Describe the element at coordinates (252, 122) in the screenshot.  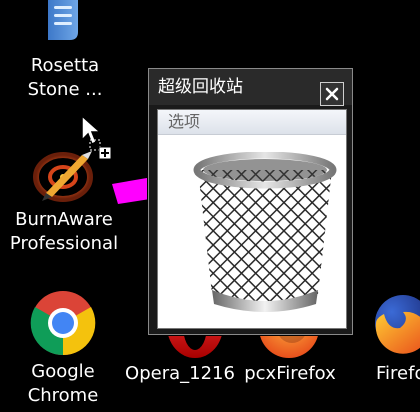
I see `menubar: 选项` at that location.